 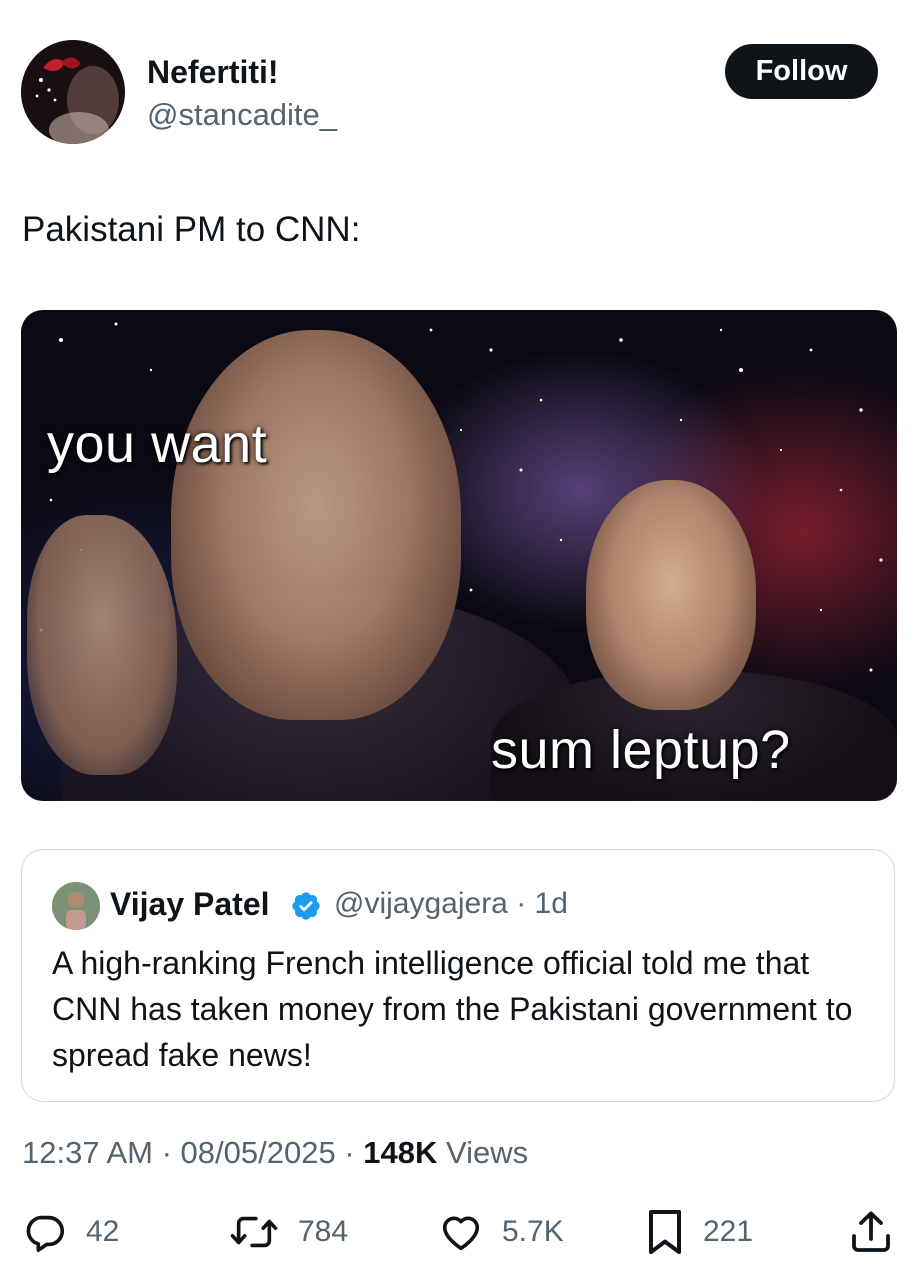 I want to click on quoted-avatar-image, so click(x=76, y=906).